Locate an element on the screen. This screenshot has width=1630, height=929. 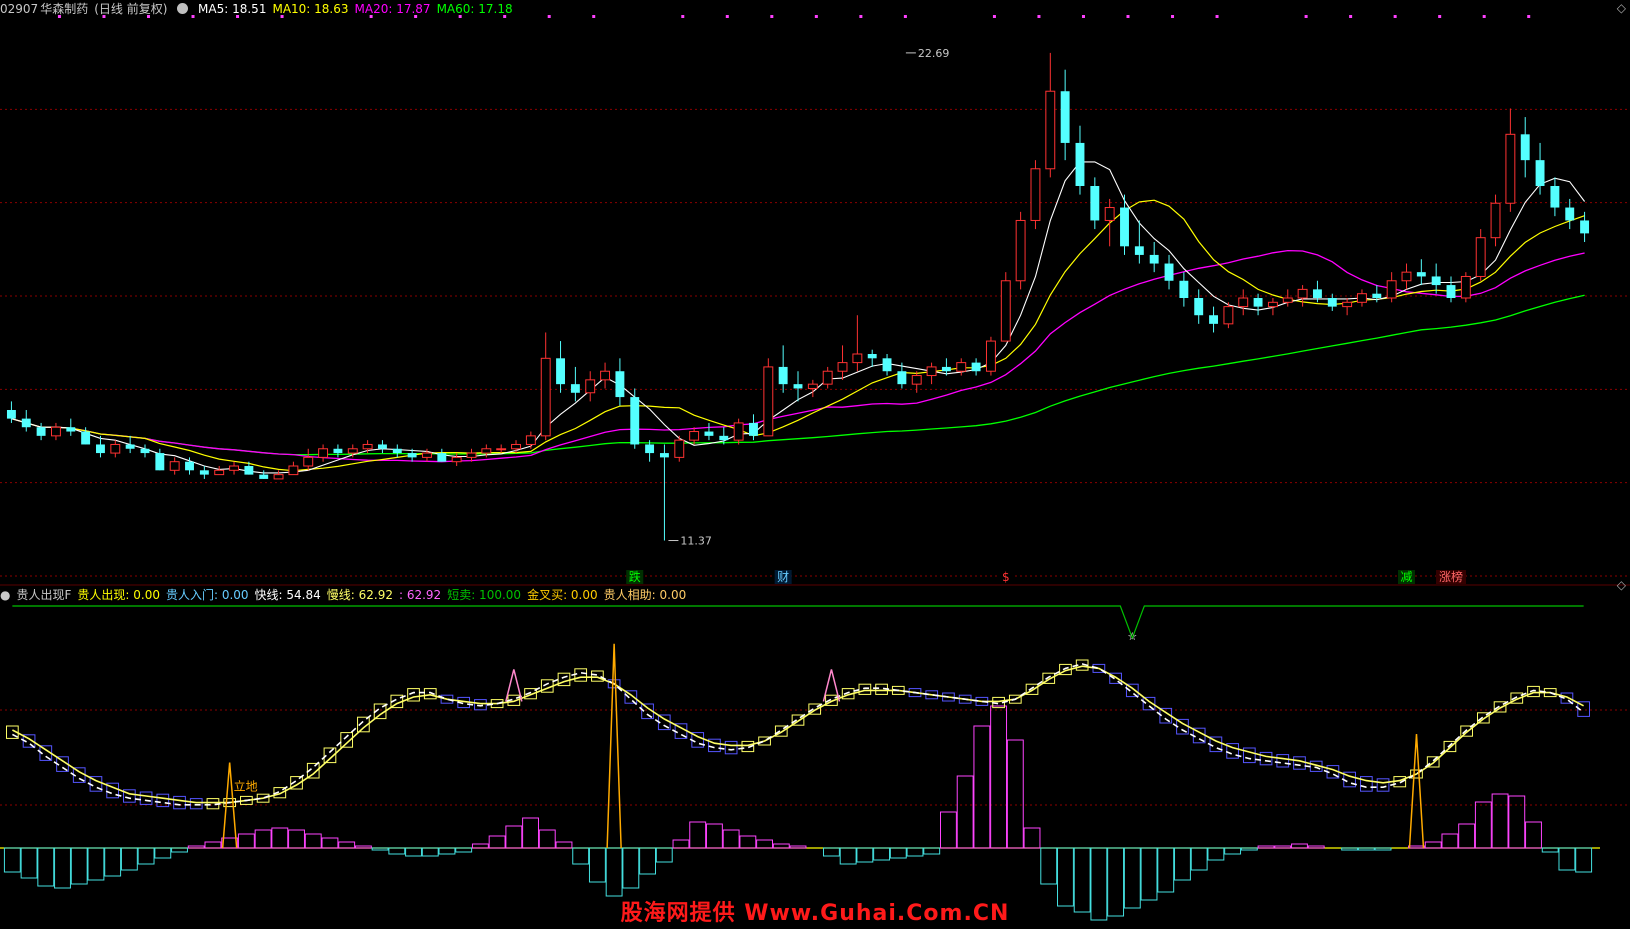
price-marker-label: 11.37 is located at coordinates (696, 541).